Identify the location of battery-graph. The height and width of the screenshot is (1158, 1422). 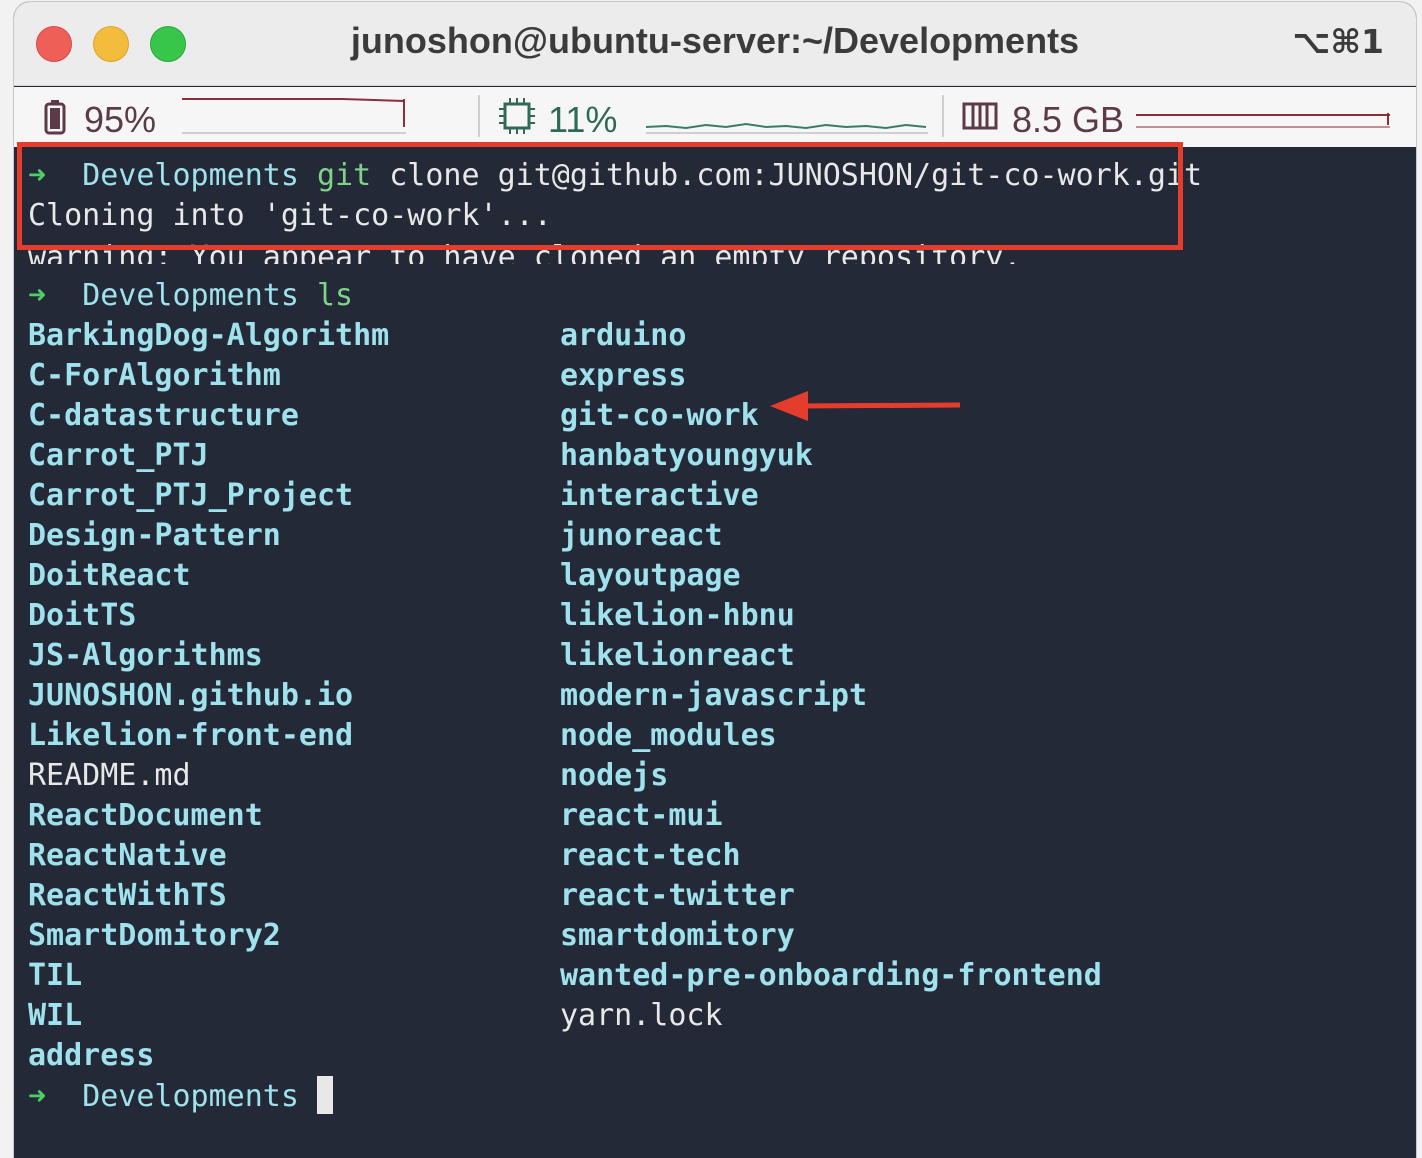
(294, 116).